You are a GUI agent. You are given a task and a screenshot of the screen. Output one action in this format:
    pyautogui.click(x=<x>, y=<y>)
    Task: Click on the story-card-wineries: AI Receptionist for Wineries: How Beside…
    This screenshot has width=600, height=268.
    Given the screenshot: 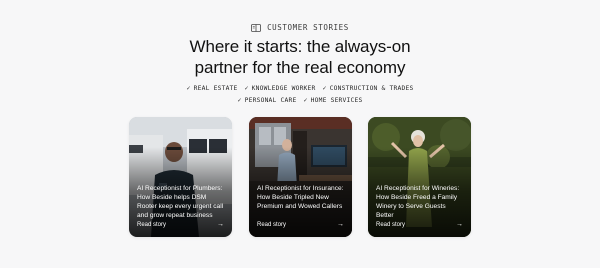 What is the action you would take?
    pyautogui.click(x=419, y=177)
    